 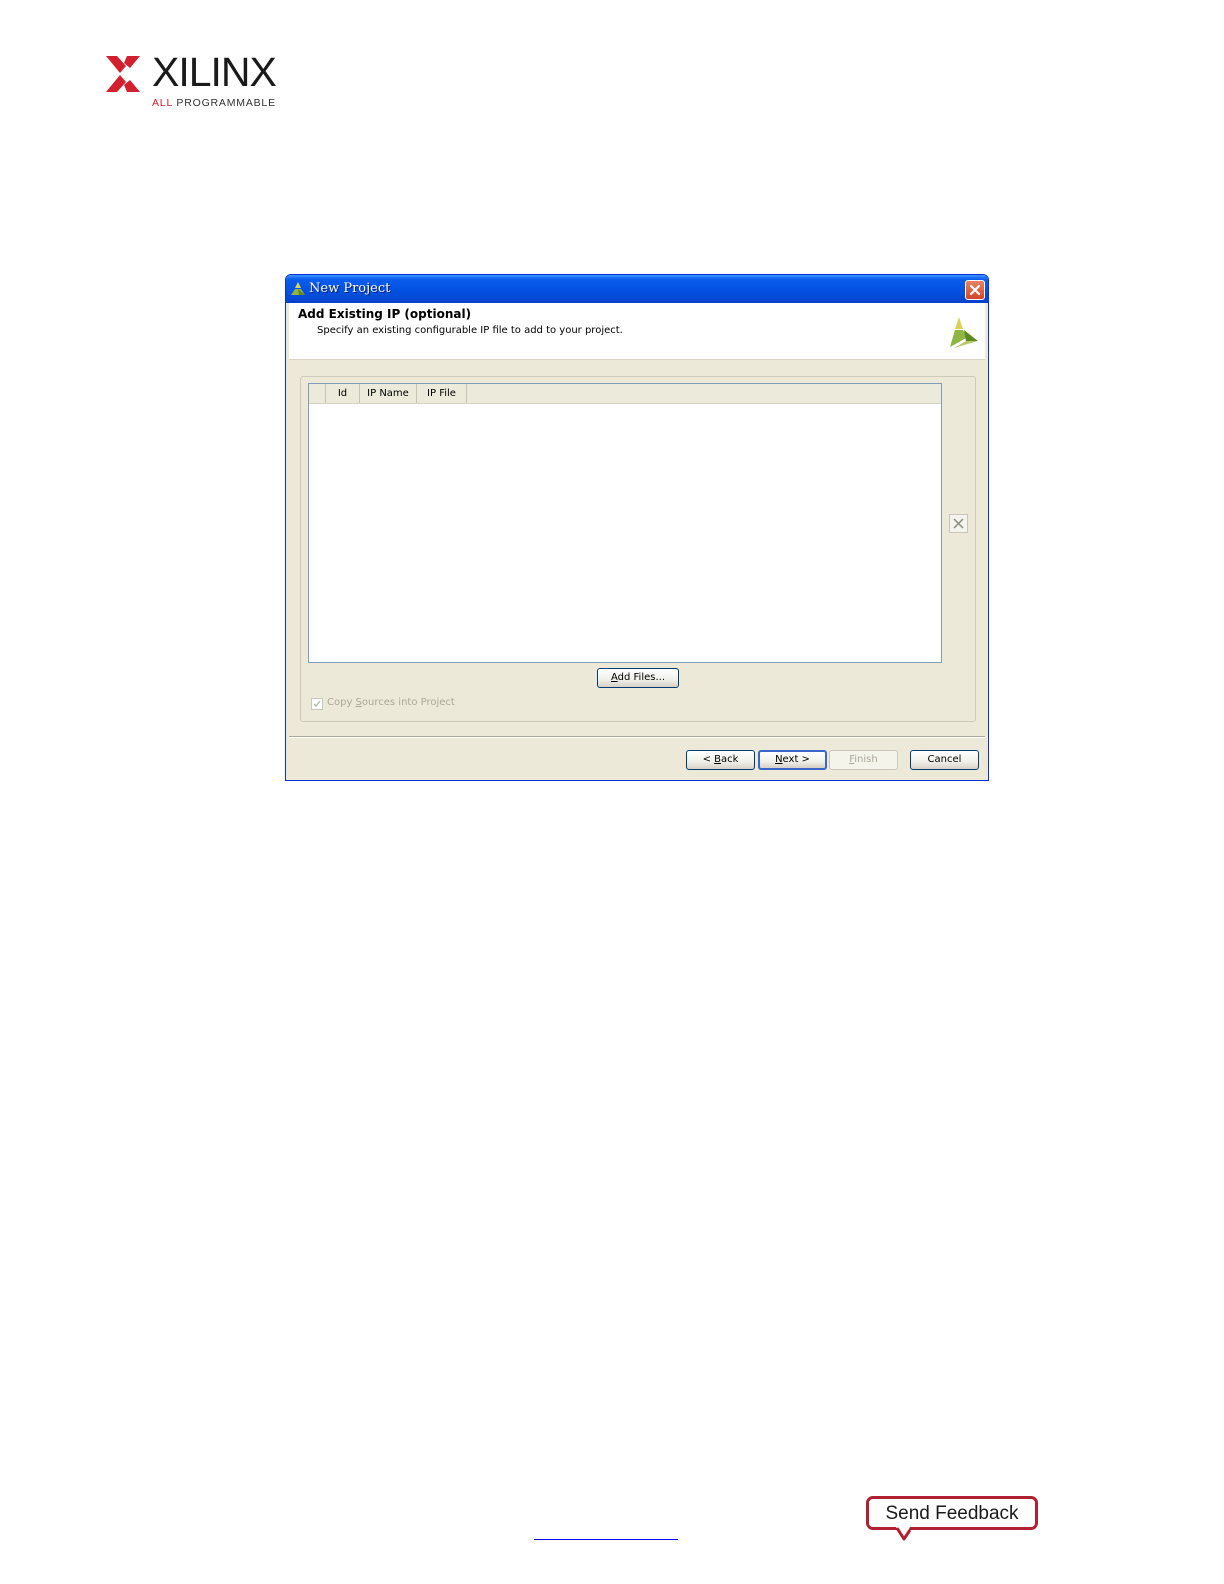 I want to click on send-feedback-button: Send Feedback, so click(x=952, y=1513).